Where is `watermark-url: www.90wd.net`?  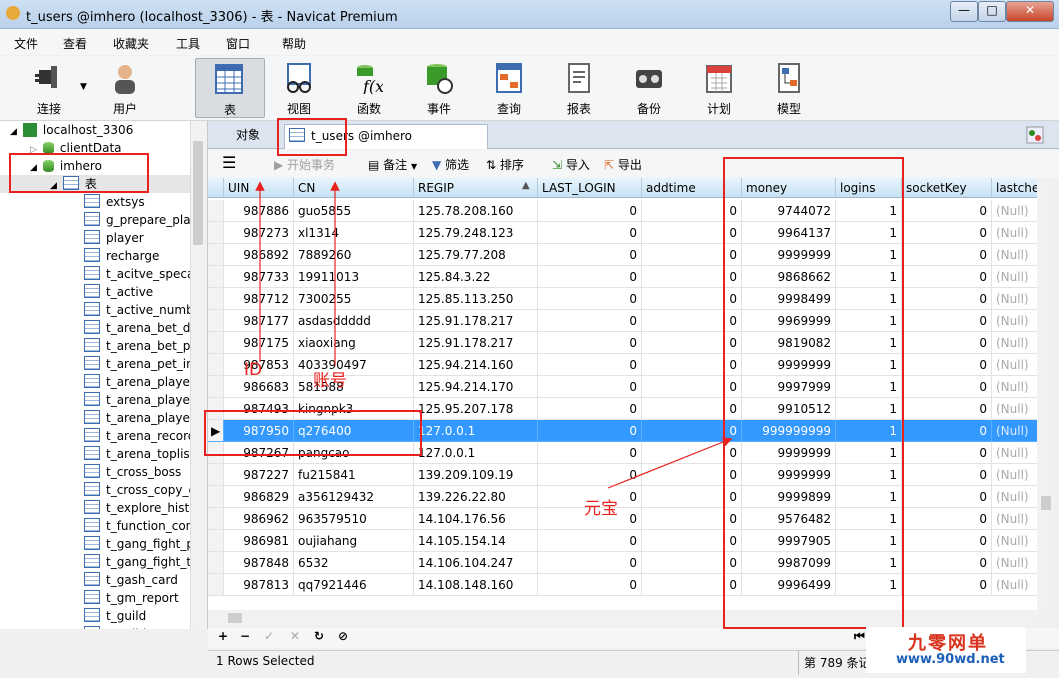 watermark-url: www.90wd.net is located at coordinates (950, 659).